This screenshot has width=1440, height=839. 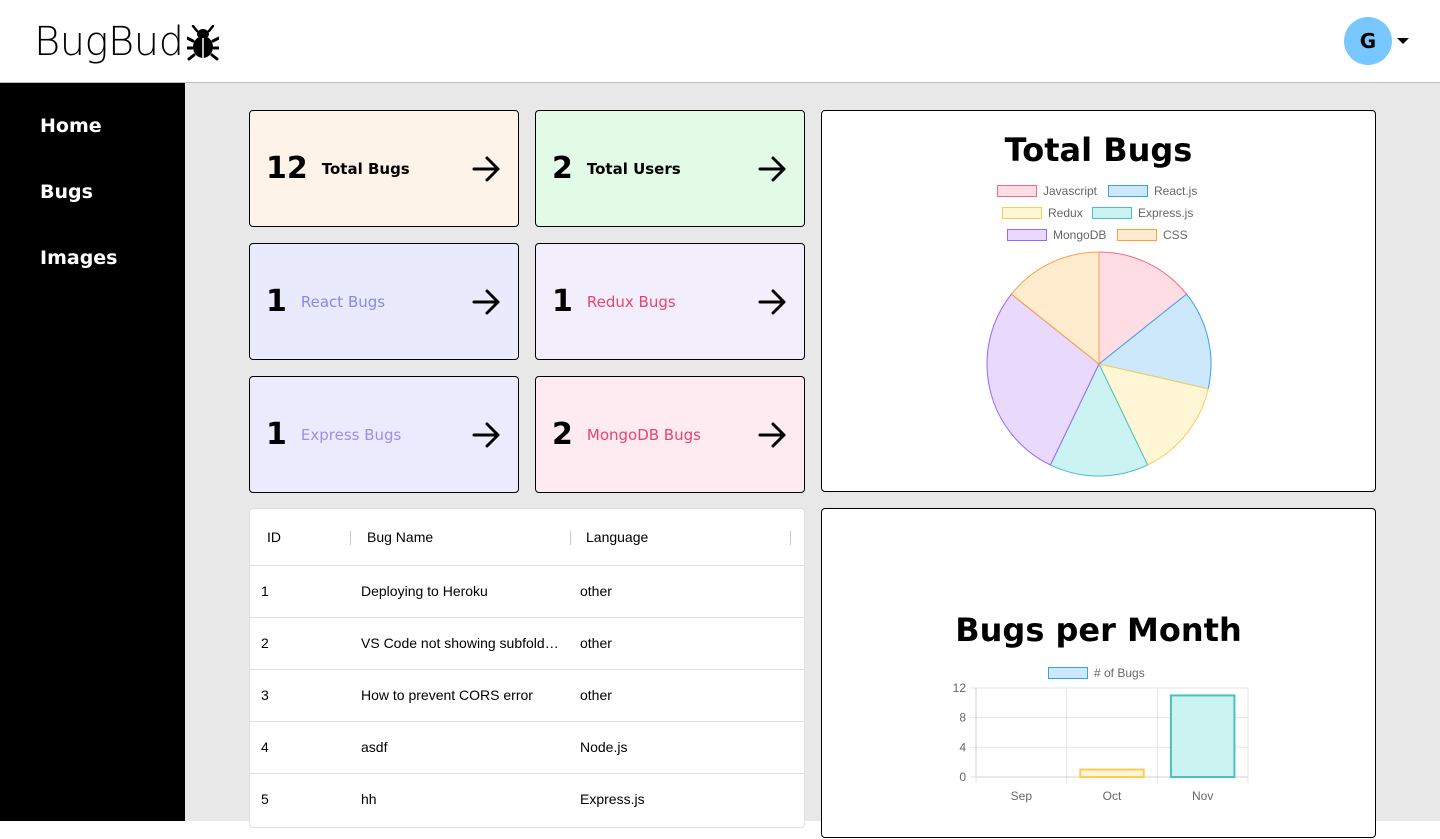 I want to click on cell-id: 2, so click(x=265, y=643).